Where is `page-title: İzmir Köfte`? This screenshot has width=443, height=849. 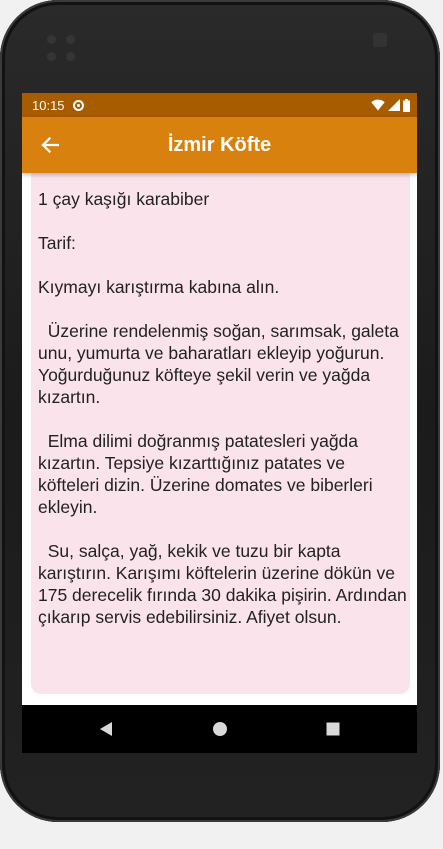
page-title: İzmir Köfte is located at coordinates (219, 145).